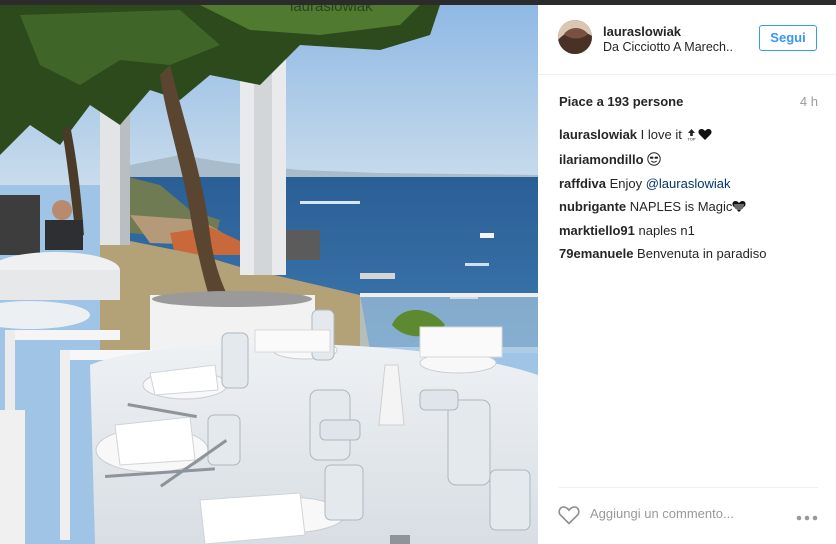 The height and width of the screenshot is (544, 836). What do you see at coordinates (592, 206) in the screenshot?
I see `comment-username: nubrigante` at bounding box center [592, 206].